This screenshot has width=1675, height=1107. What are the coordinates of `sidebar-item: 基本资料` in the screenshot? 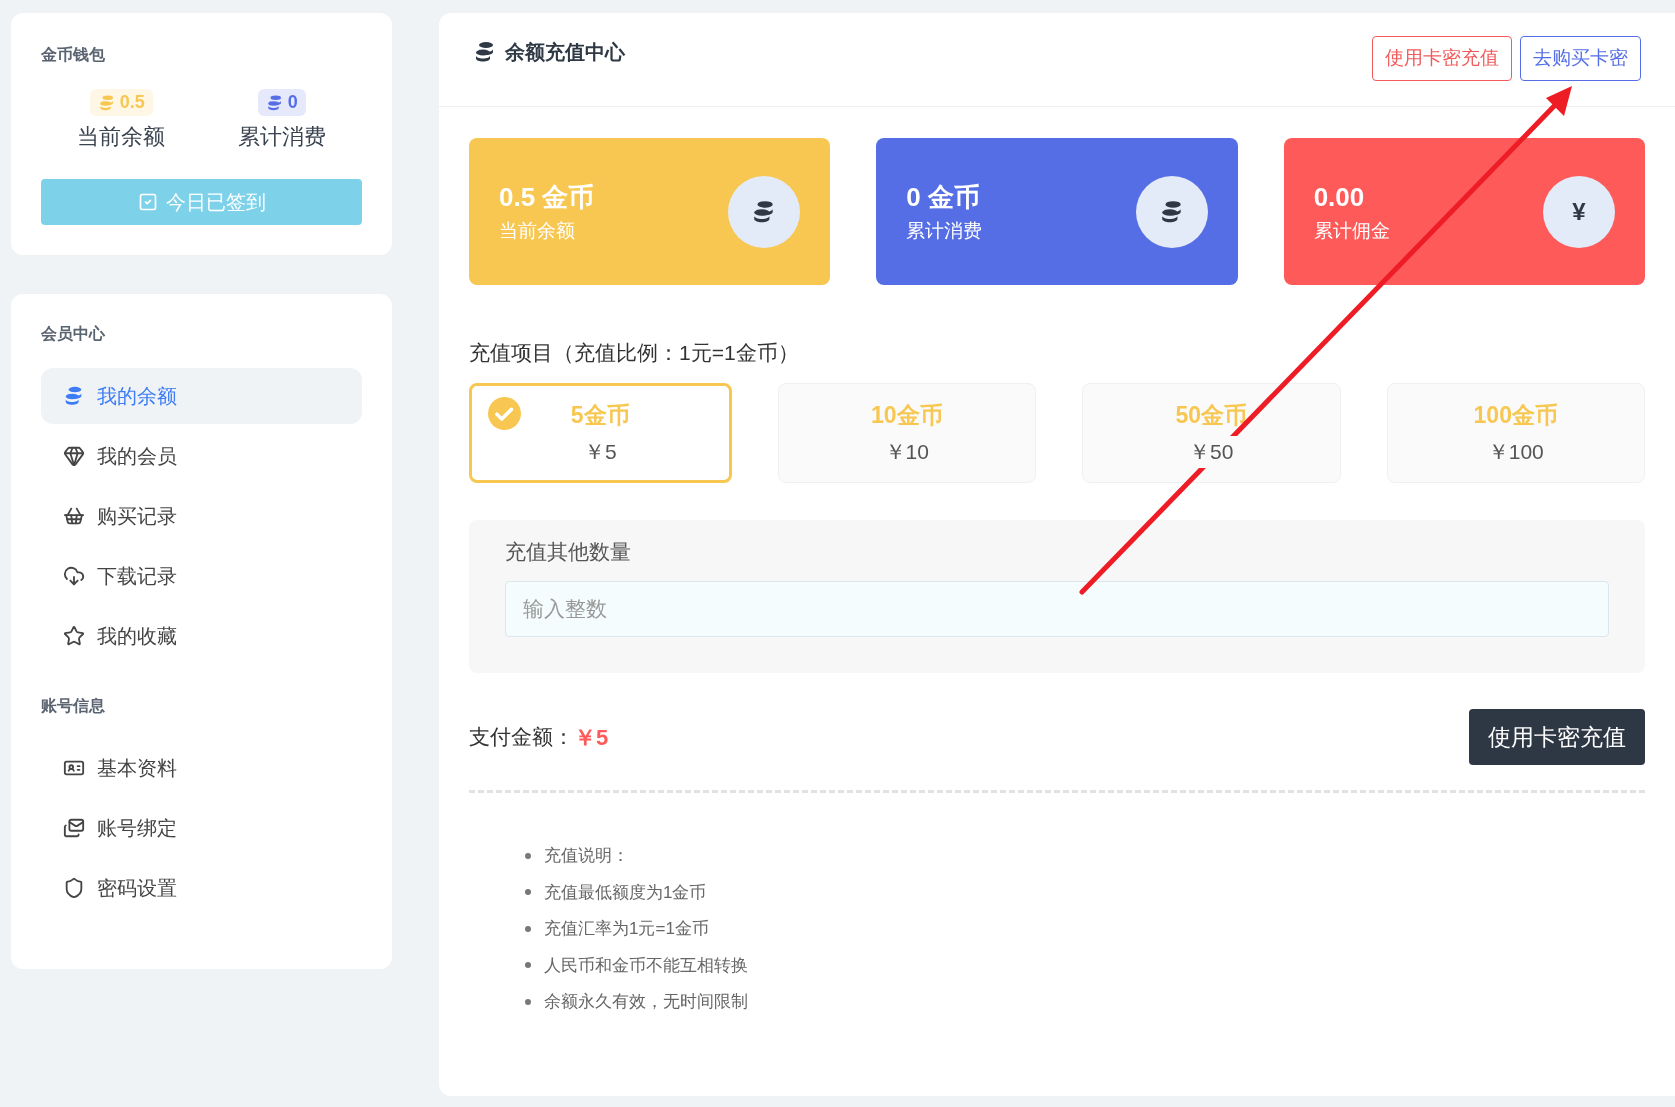 It's located at (201, 768).